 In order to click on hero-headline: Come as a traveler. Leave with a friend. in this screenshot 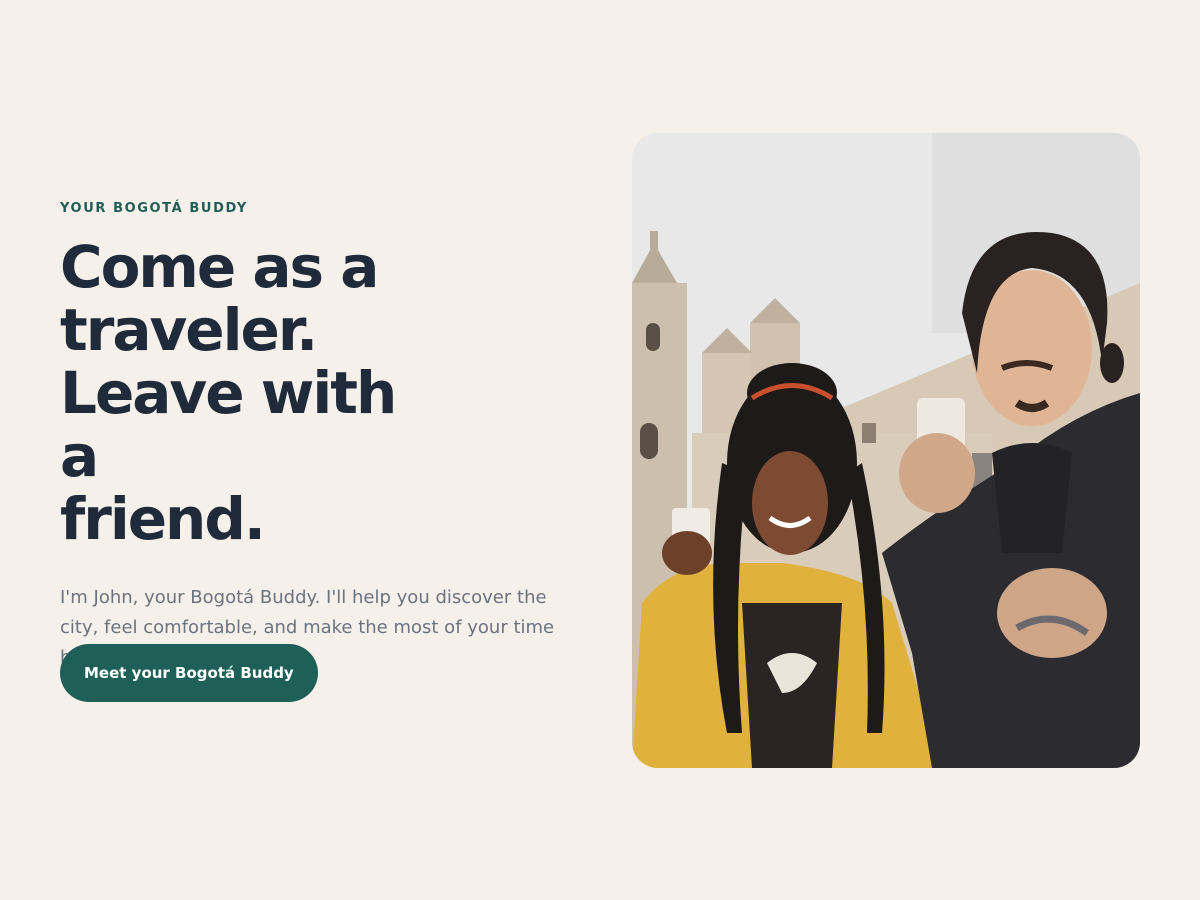, I will do `click(240, 393)`.